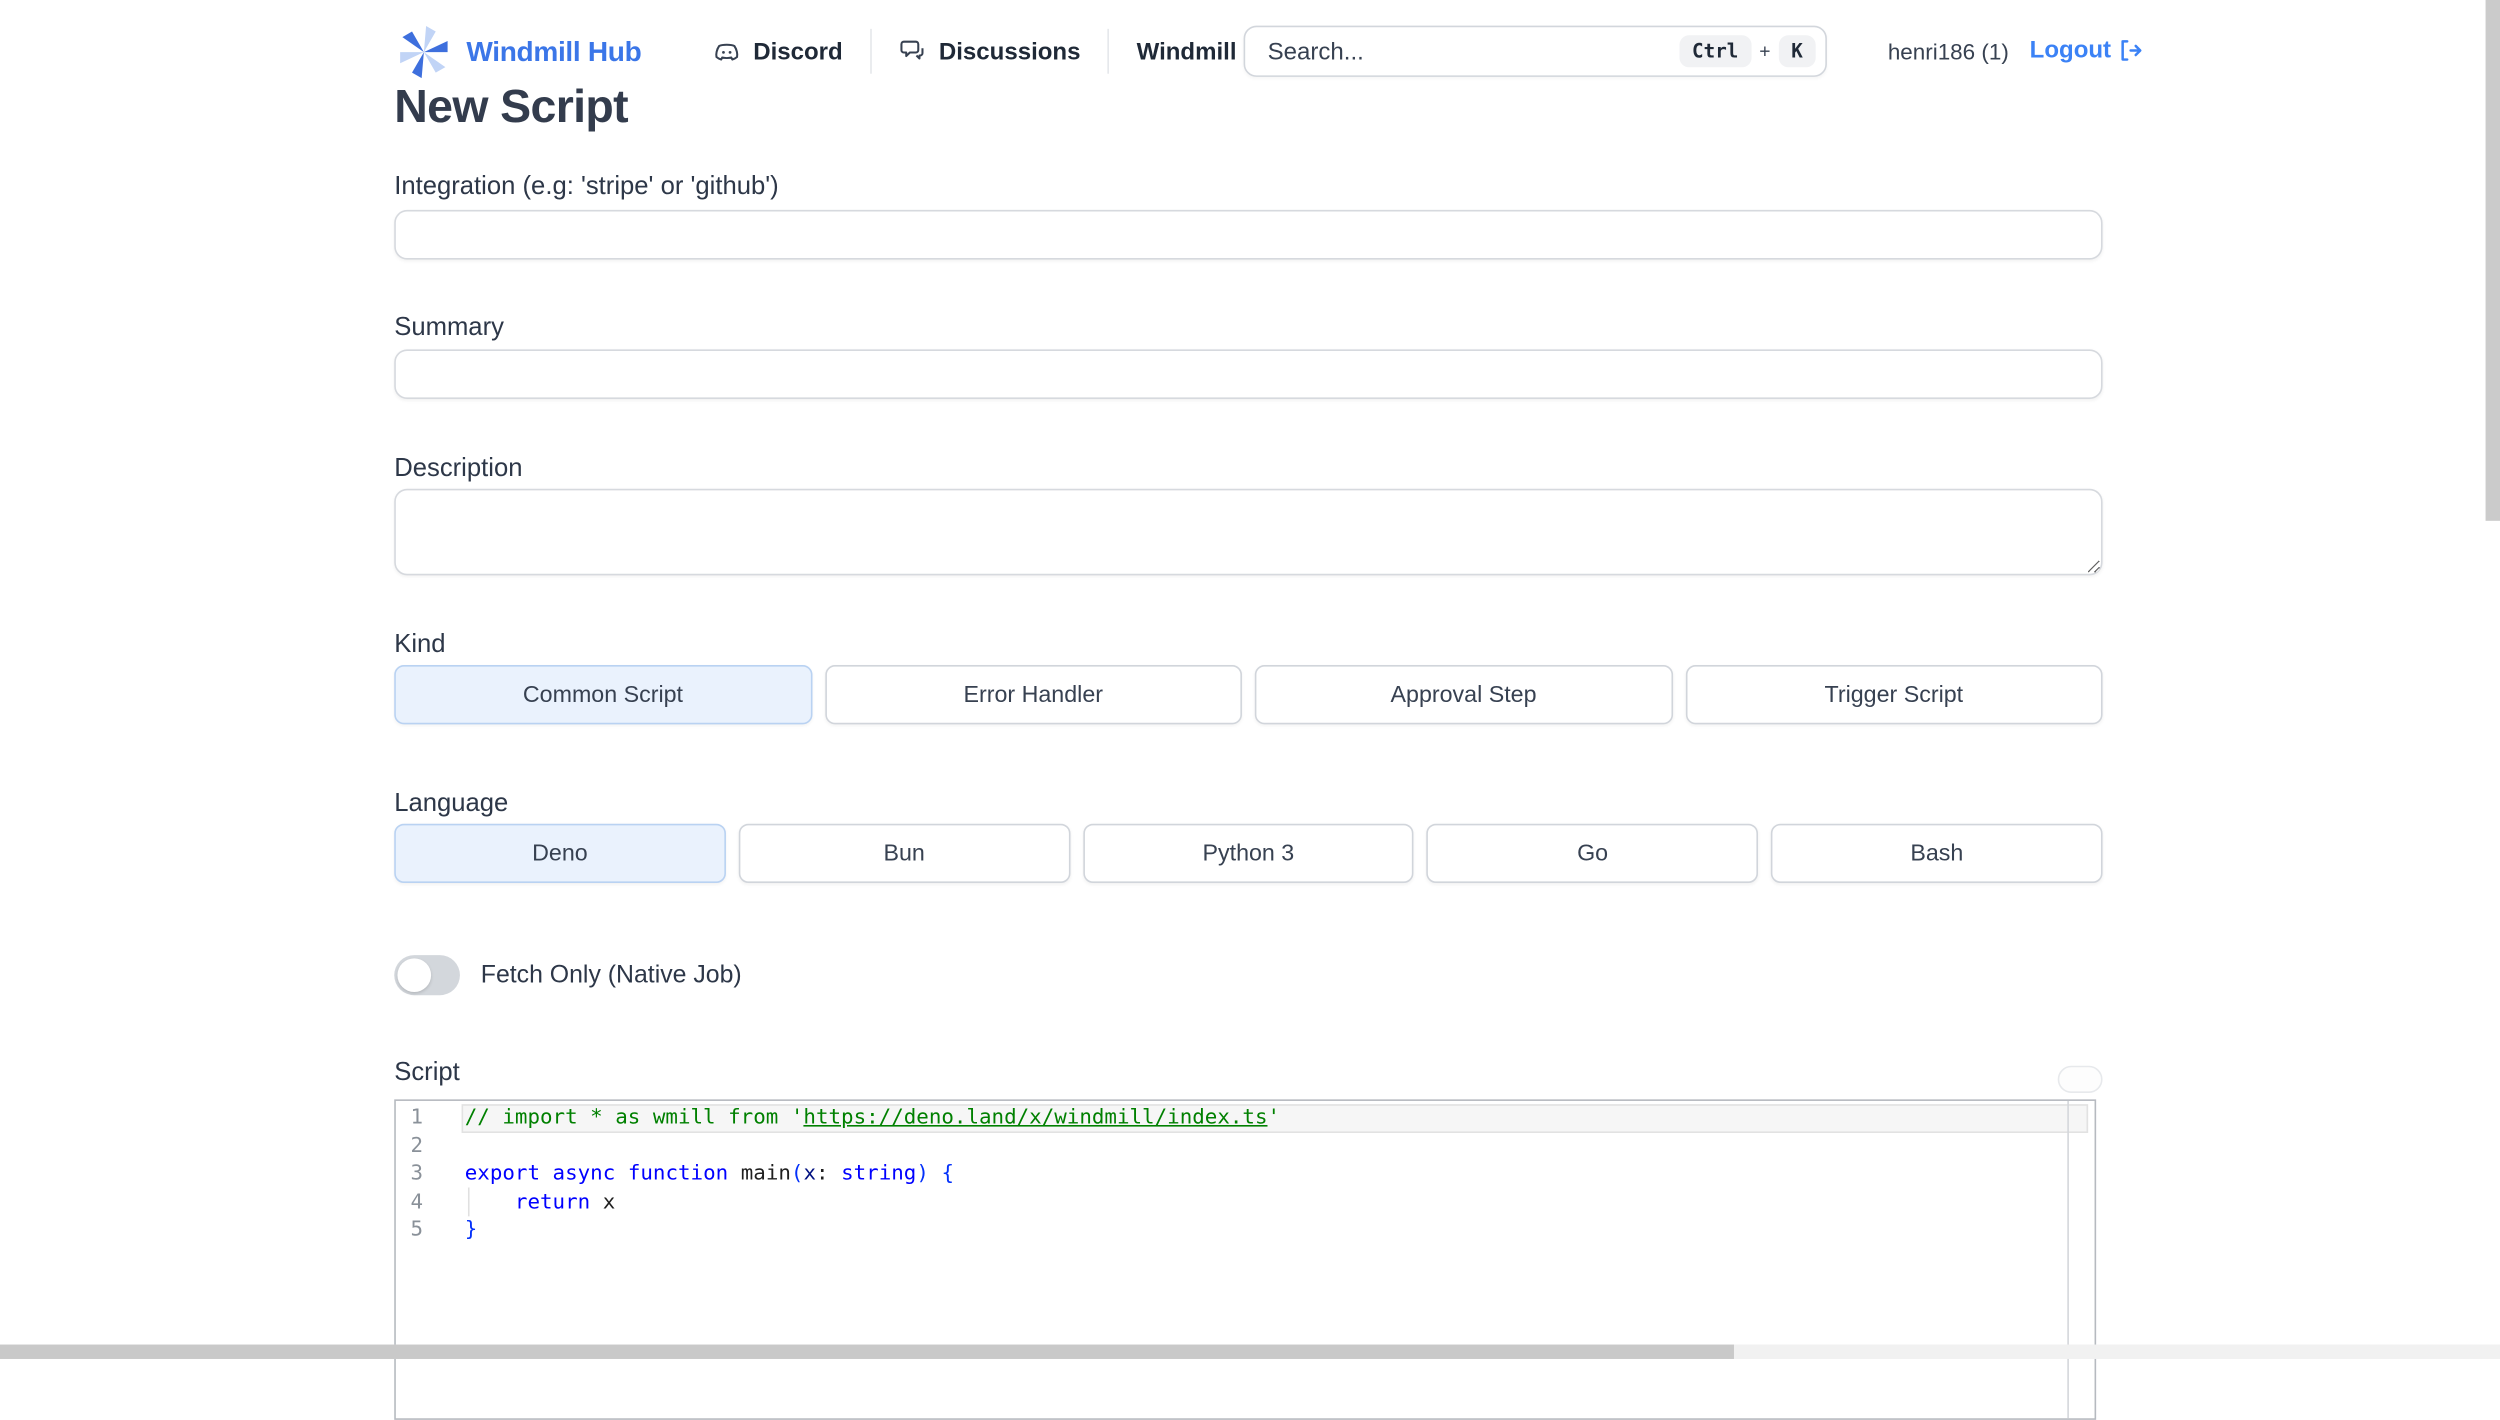 This screenshot has width=2500, height=1420. Describe the element at coordinates (1280, 1202) in the screenshot. I see `code-line: return x` at that location.